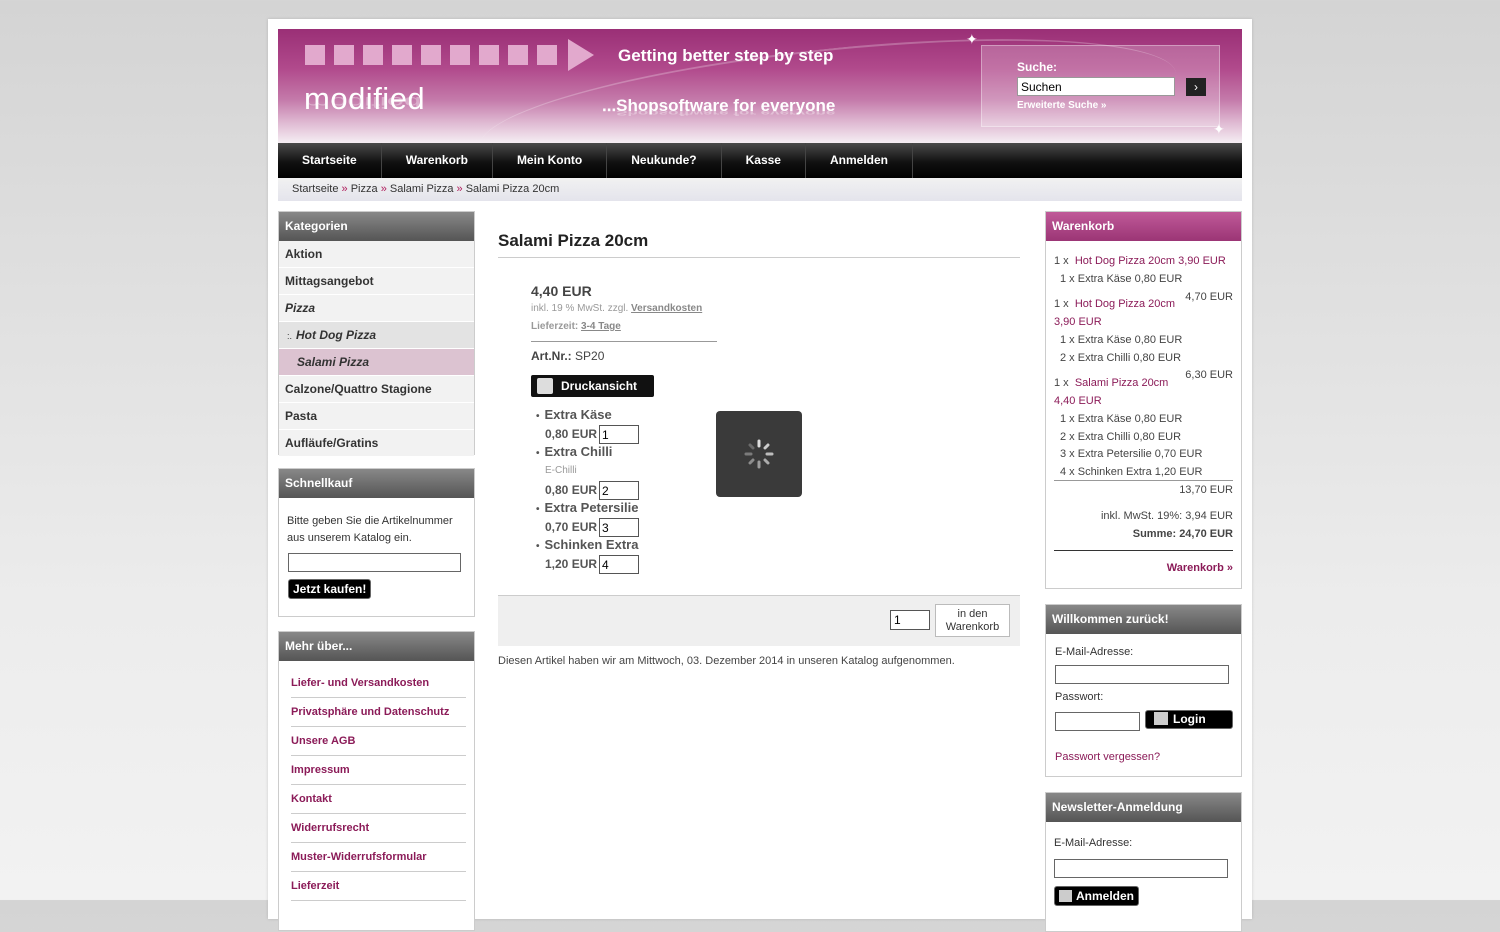 The image size is (1500, 932). Describe the element at coordinates (1096, 86) in the screenshot. I see `search-input` at that location.